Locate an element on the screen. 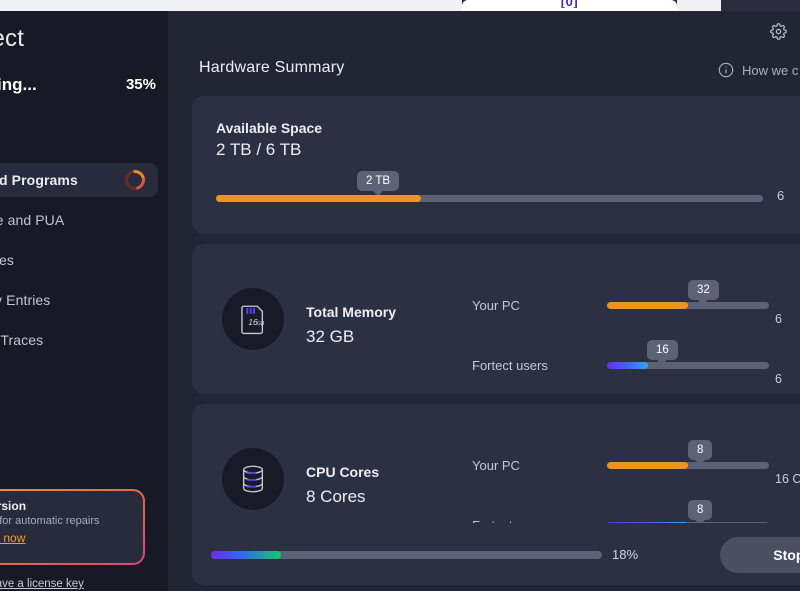 The image size is (800, 600). stop-scan-button: Stop Scan is located at coordinates (760, 555).